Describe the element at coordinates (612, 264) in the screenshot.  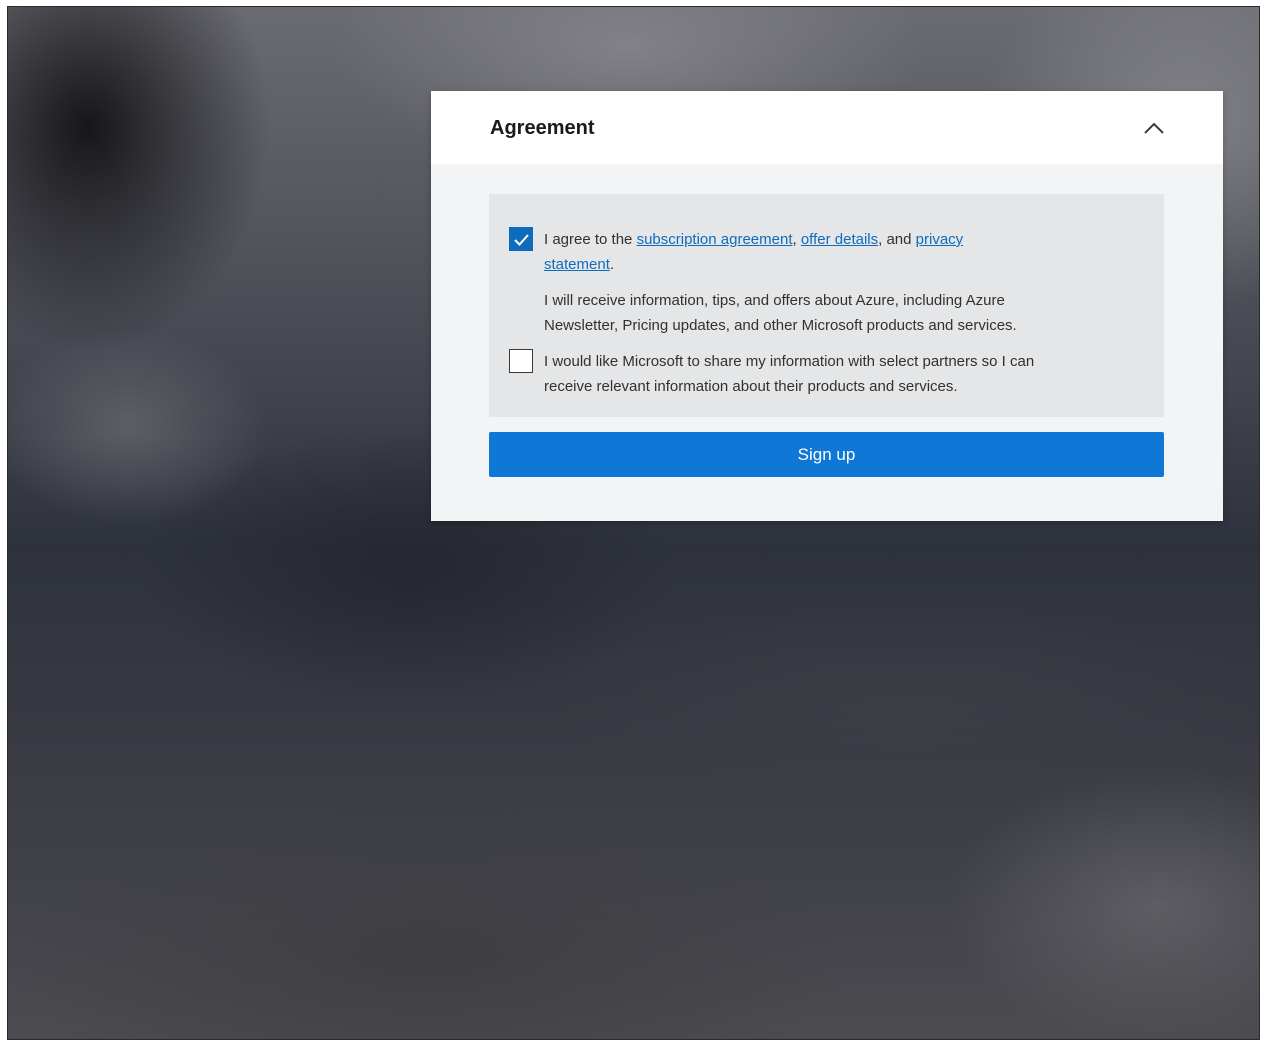
I see `agree-suffix: .` at that location.